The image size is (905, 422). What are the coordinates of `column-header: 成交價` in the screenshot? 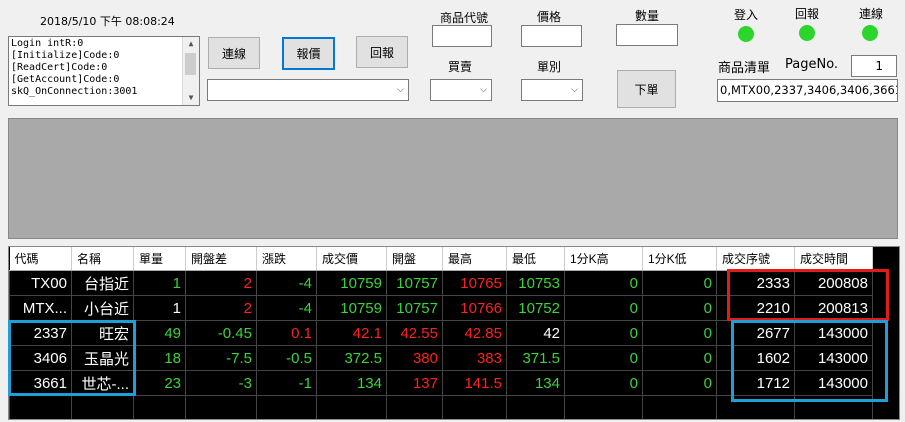 It's located at (351, 259).